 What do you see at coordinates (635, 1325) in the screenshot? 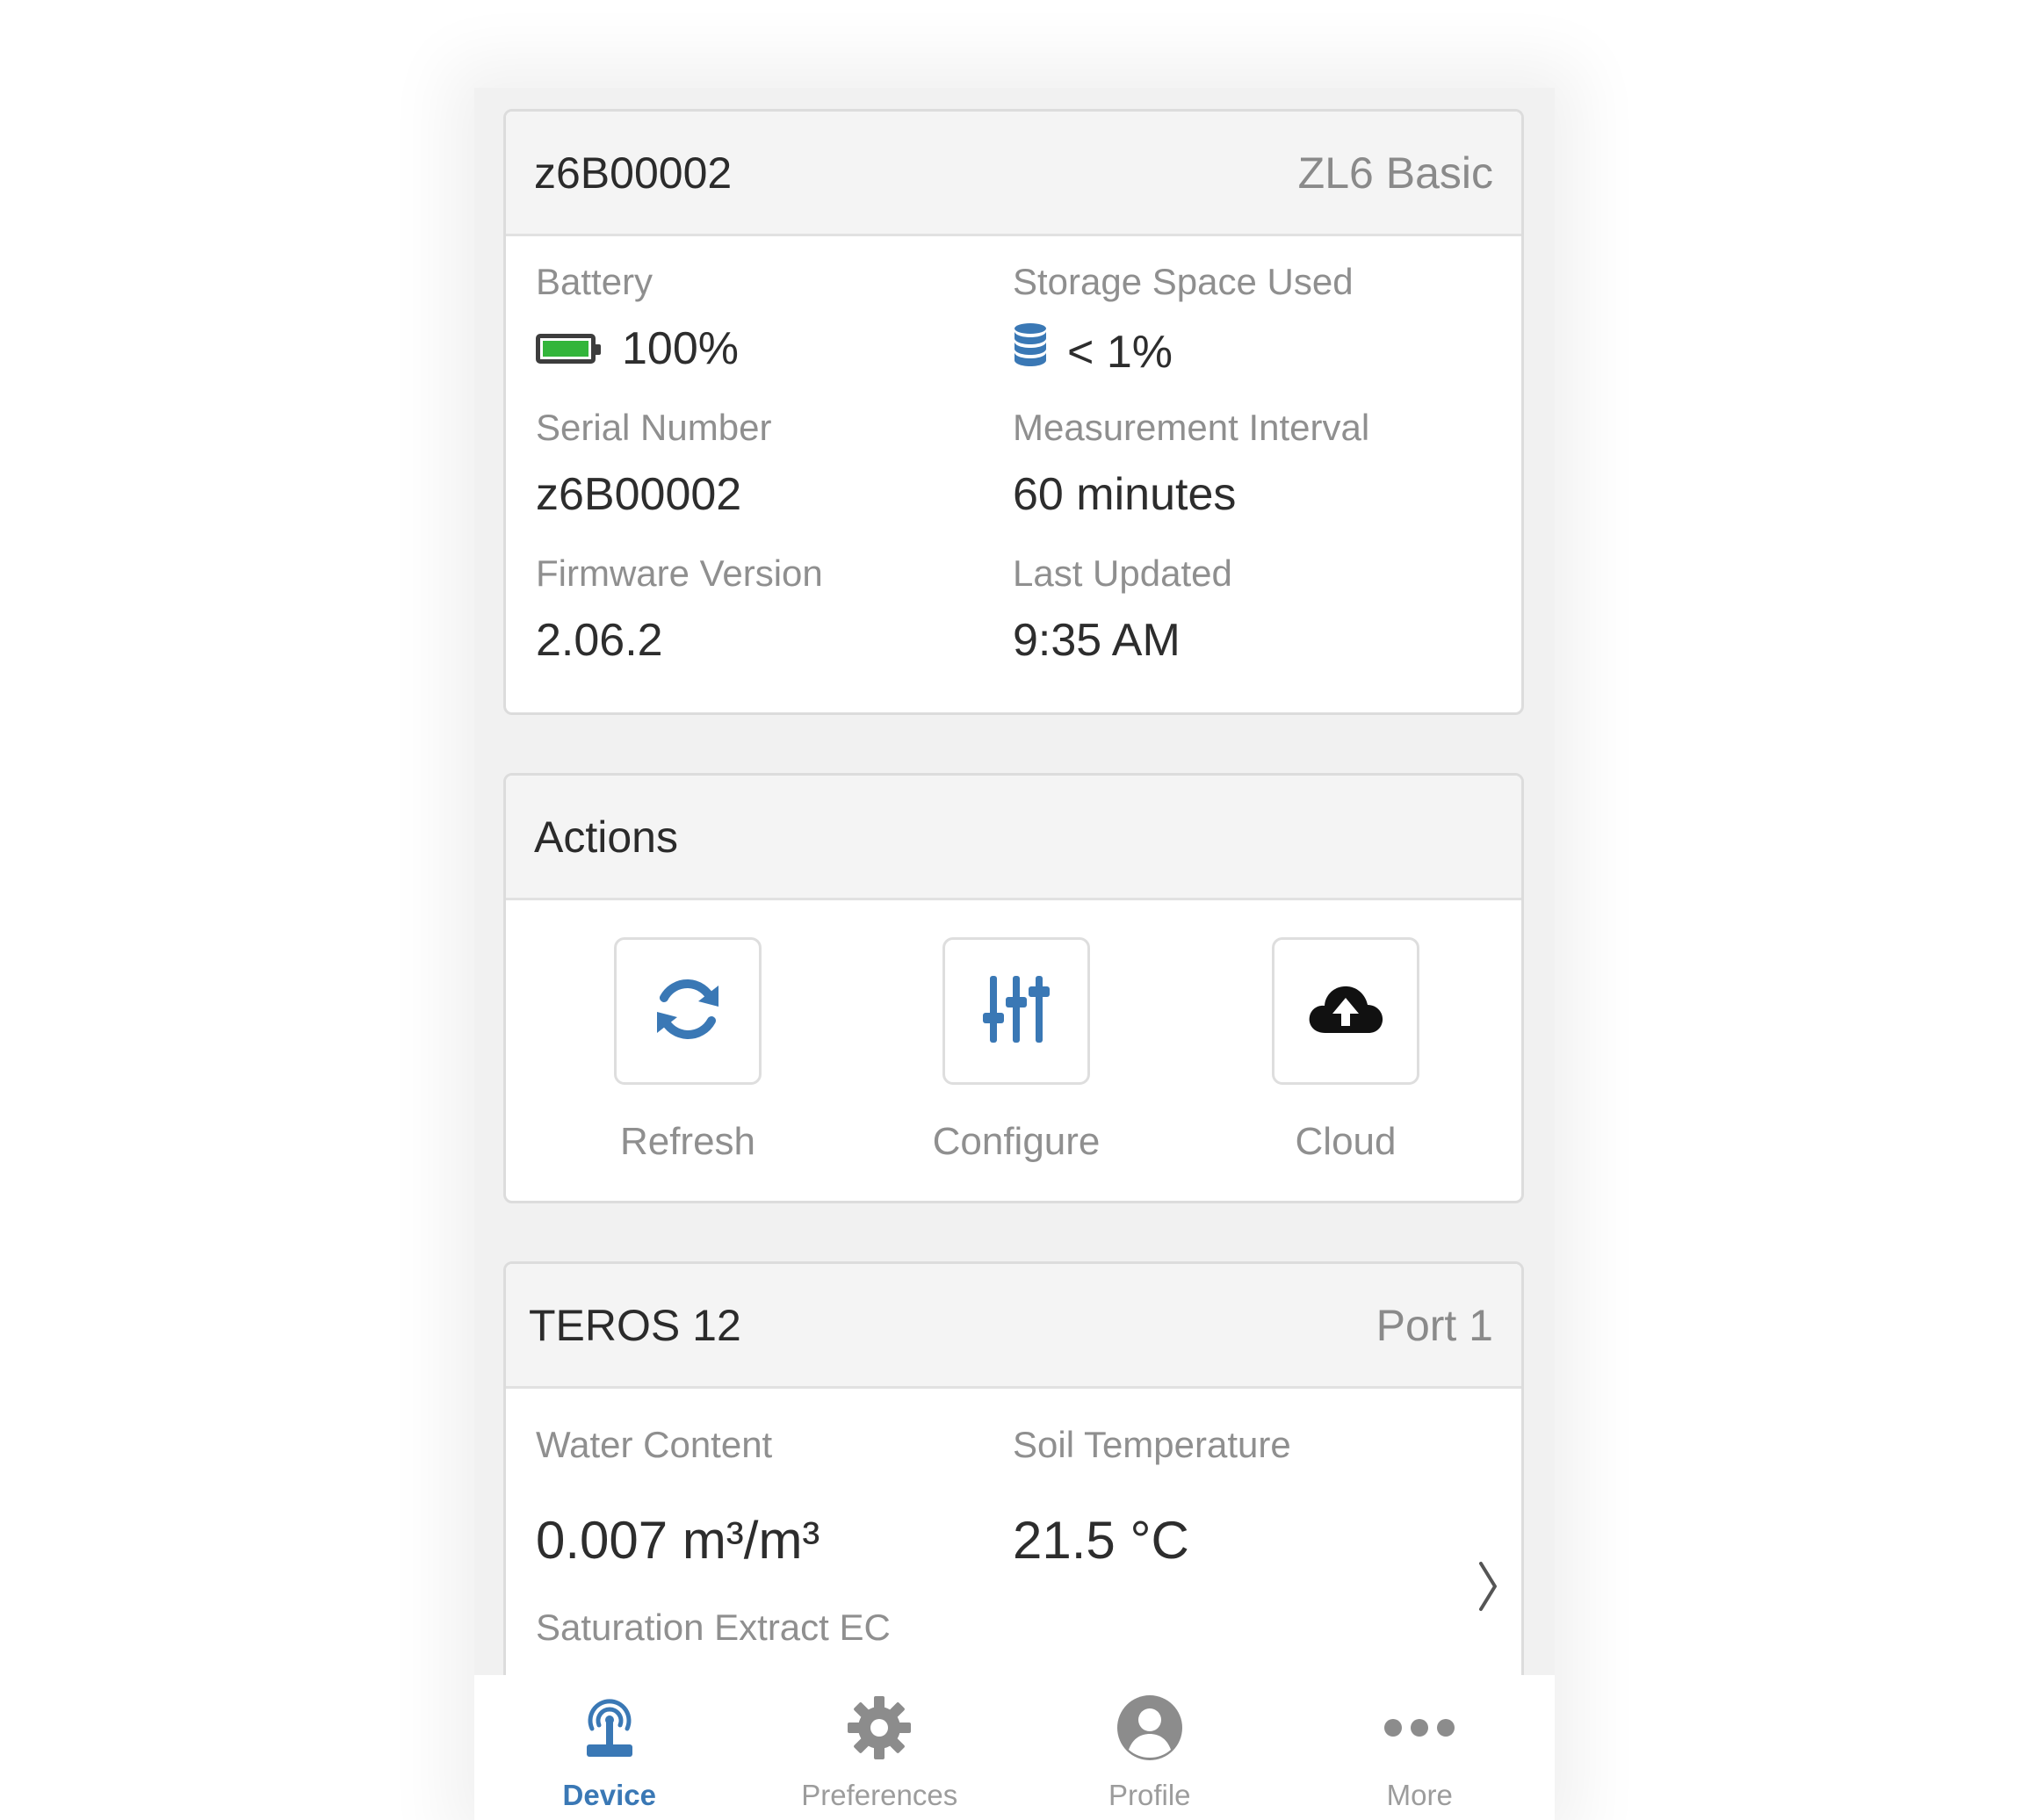
I see `sensor-name: TEROS 12` at bounding box center [635, 1325].